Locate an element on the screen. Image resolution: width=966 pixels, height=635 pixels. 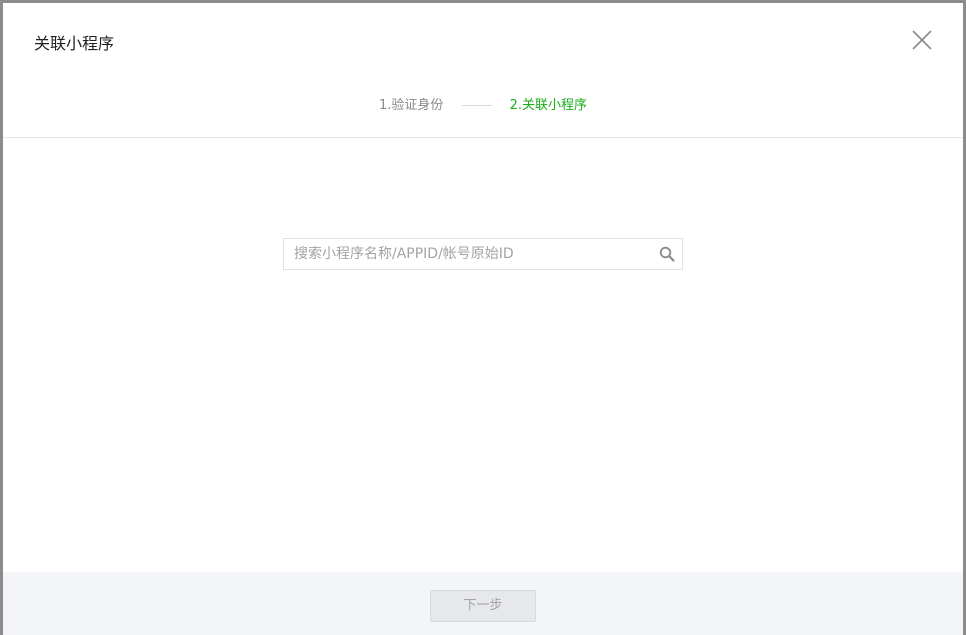
next-step-button: 下一步 is located at coordinates (483, 606).